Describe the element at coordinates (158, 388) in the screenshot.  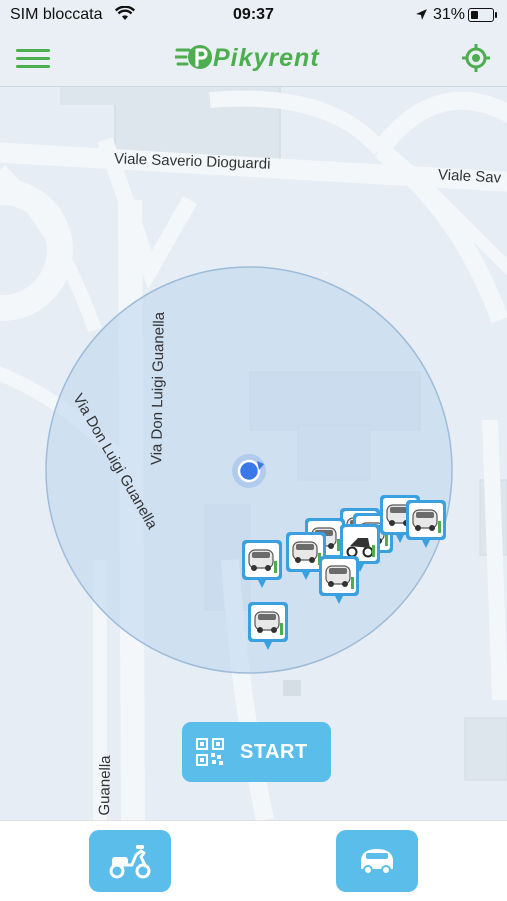
I see `street-label: Via Don Luigi Guanella` at that location.